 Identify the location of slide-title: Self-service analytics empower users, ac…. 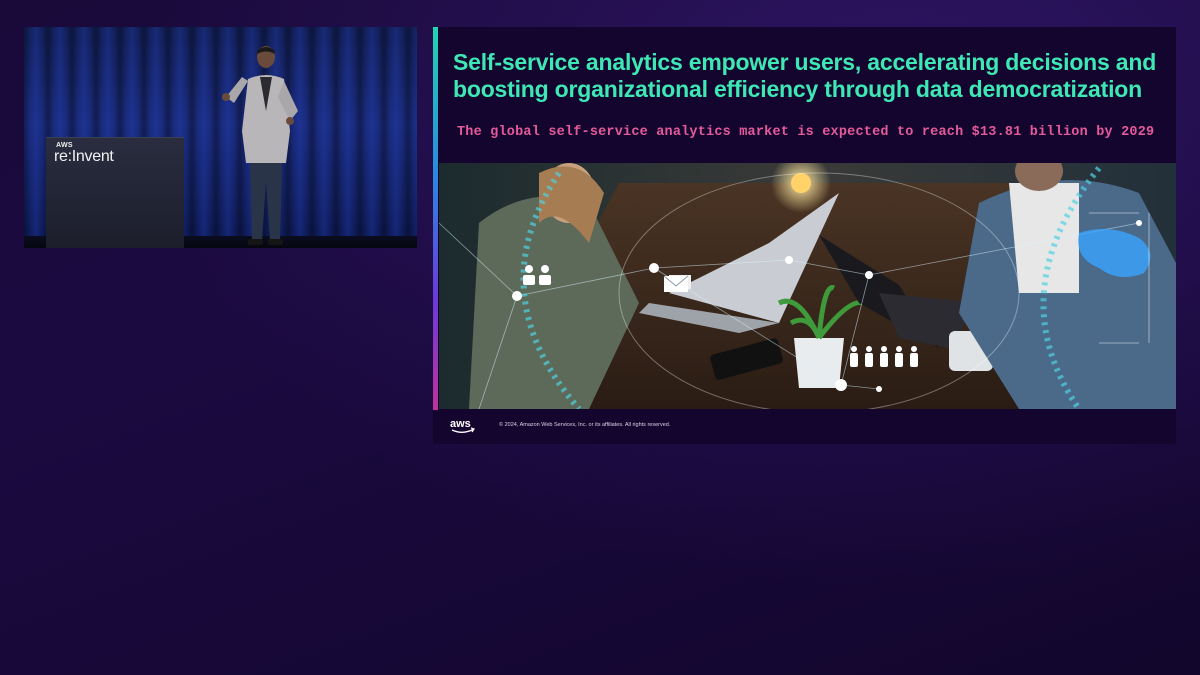
(810, 76).